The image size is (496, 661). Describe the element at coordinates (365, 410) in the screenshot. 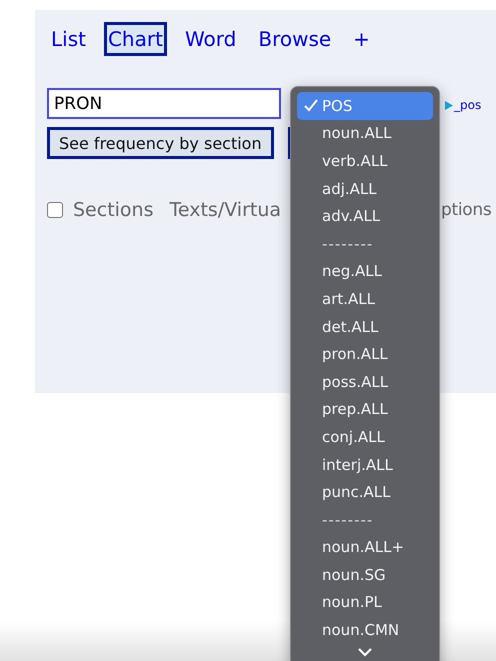

I see `menu-item: prep.ALL` at that location.